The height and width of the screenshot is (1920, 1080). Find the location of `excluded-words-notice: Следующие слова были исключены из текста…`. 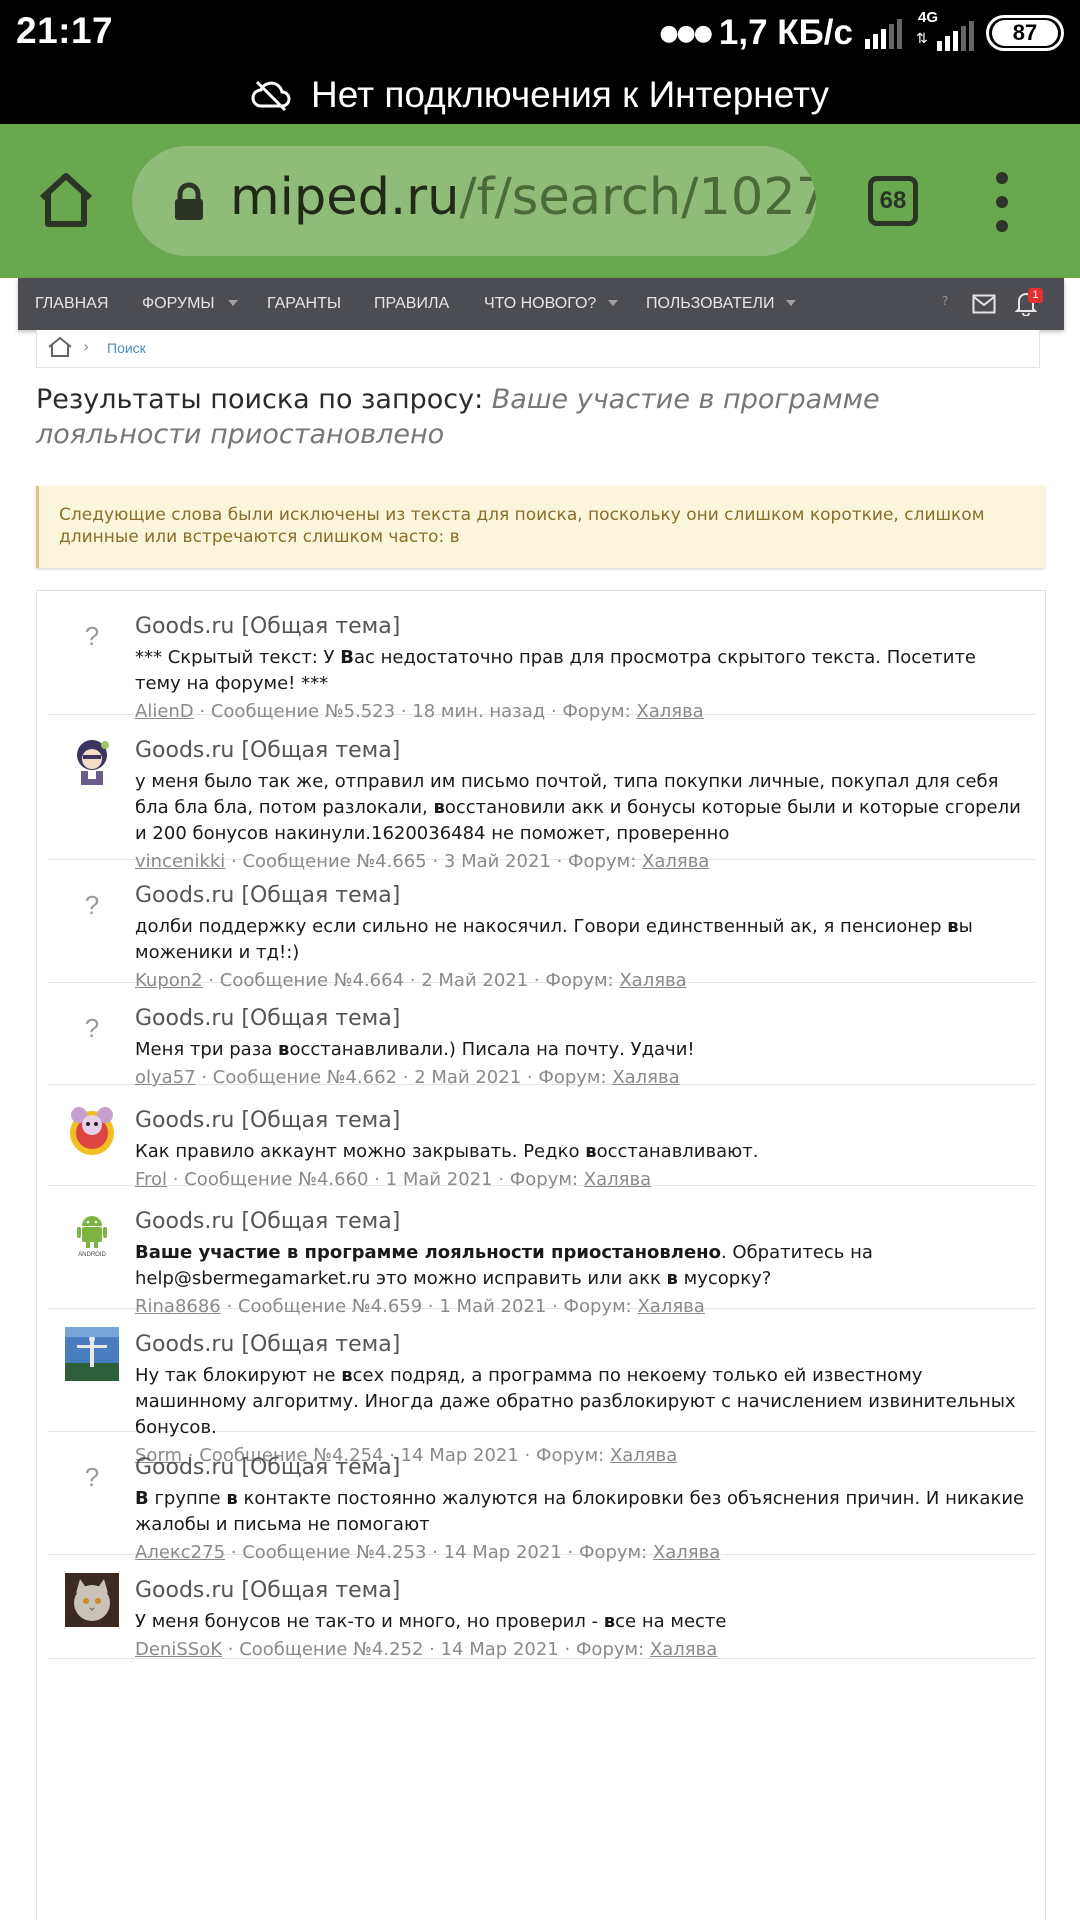

excluded-words-notice: Следующие слова были исключены из текста… is located at coordinates (540, 527).